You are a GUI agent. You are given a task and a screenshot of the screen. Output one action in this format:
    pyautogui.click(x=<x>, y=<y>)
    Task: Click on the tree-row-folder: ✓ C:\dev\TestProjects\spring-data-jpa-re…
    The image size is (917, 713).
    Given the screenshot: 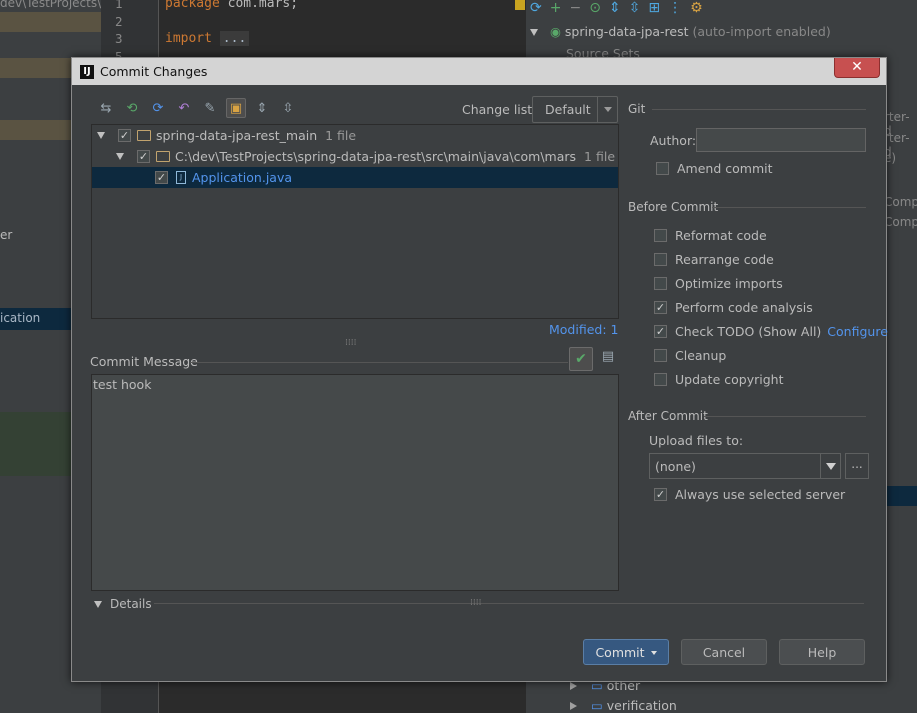 What is the action you would take?
    pyautogui.click(x=355, y=156)
    